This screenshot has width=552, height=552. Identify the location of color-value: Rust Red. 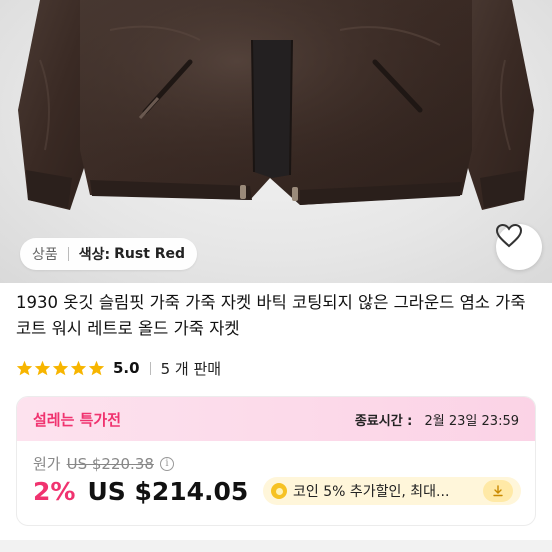
(150, 254).